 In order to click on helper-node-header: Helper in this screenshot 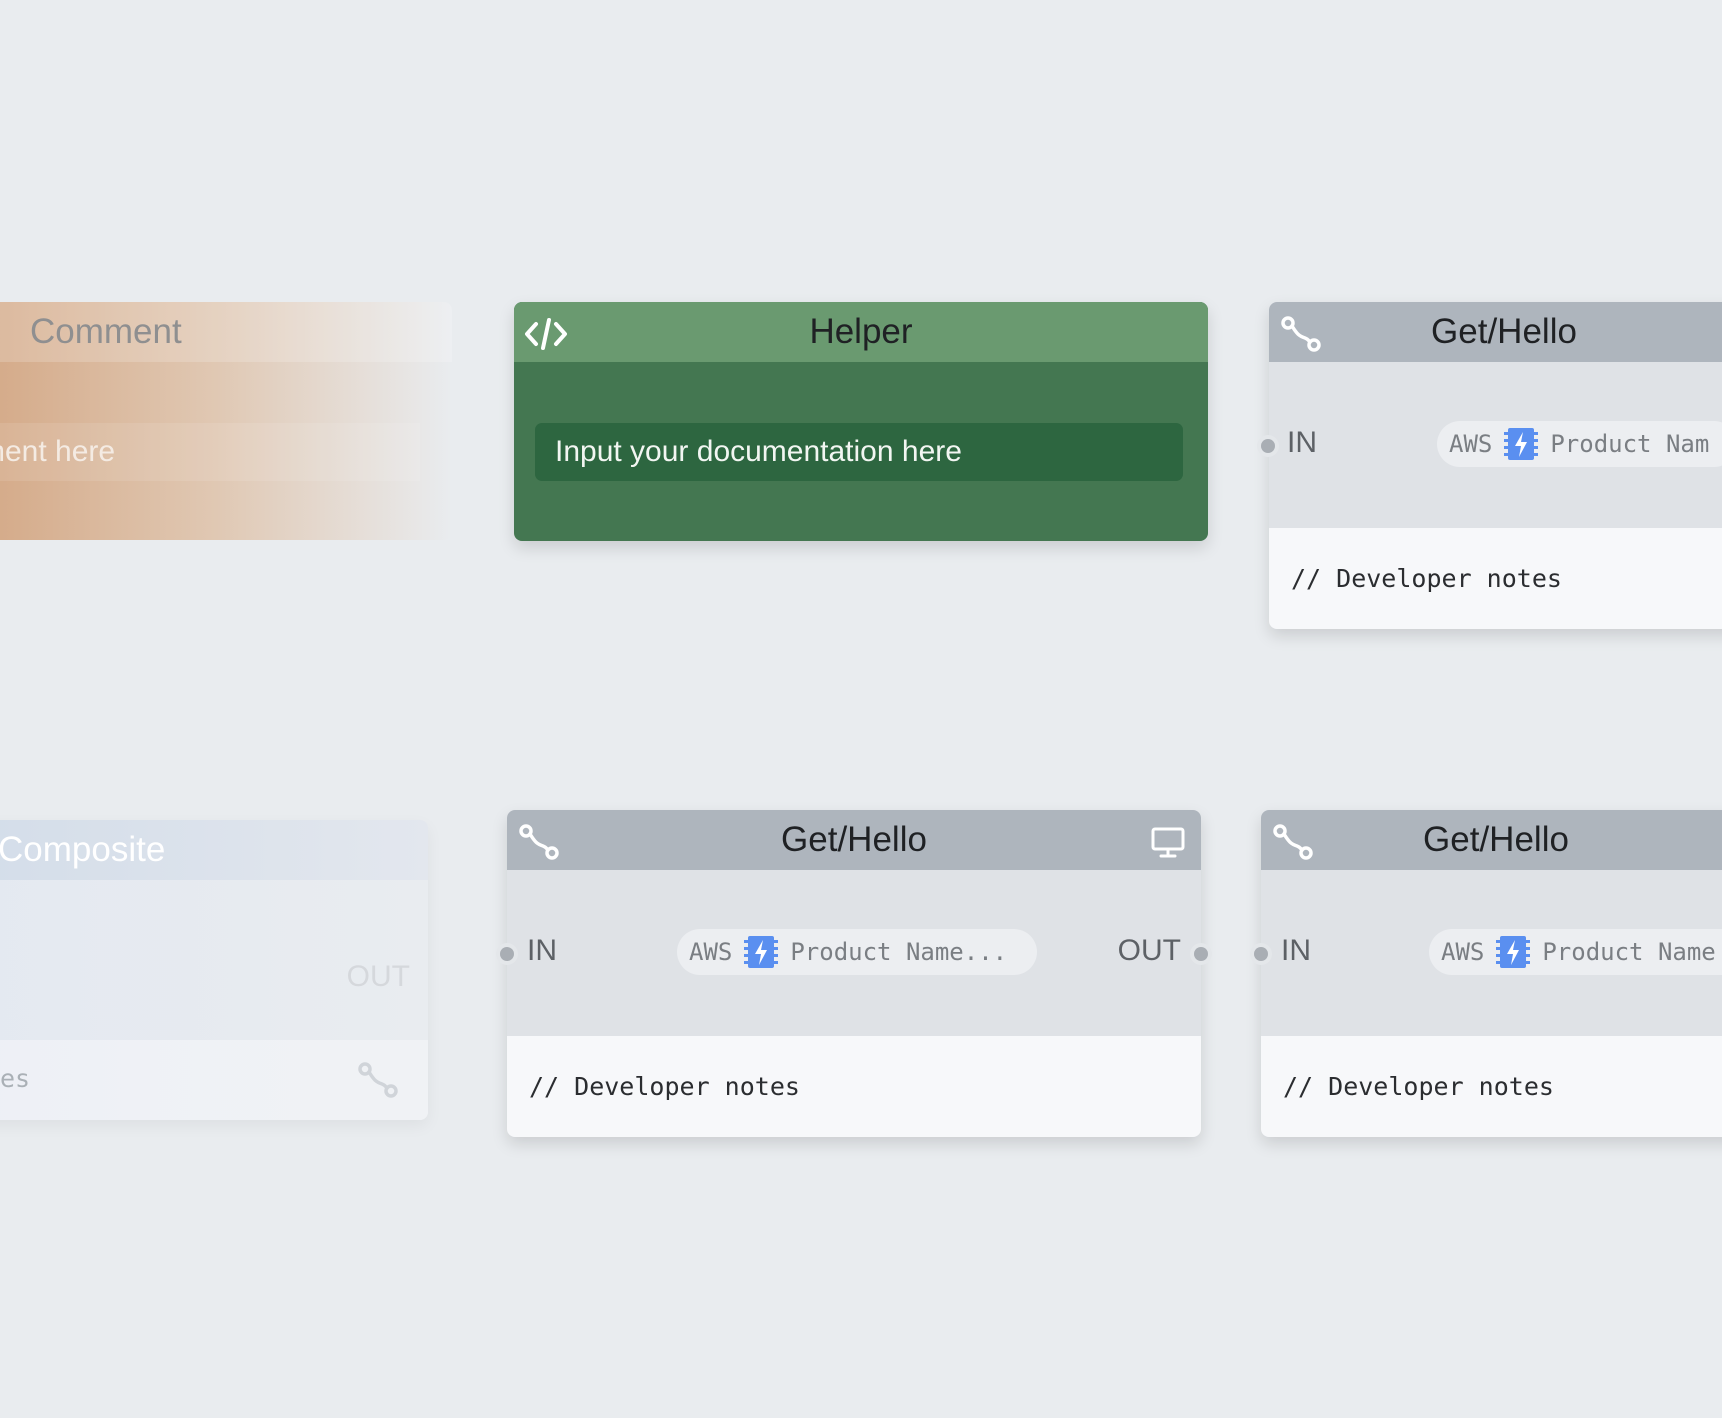, I will do `click(861, 332)`.